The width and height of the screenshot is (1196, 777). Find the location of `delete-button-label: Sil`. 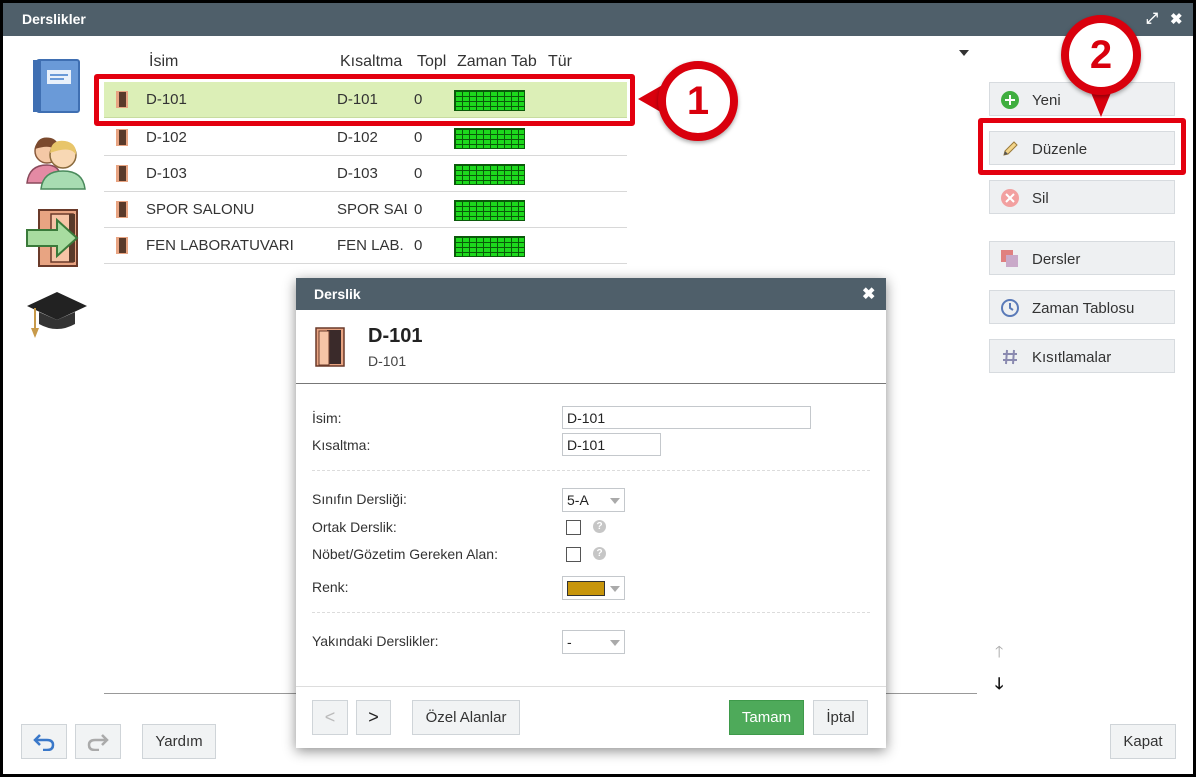

delete-button-label: Sil is located at coordinates (1040, 198).